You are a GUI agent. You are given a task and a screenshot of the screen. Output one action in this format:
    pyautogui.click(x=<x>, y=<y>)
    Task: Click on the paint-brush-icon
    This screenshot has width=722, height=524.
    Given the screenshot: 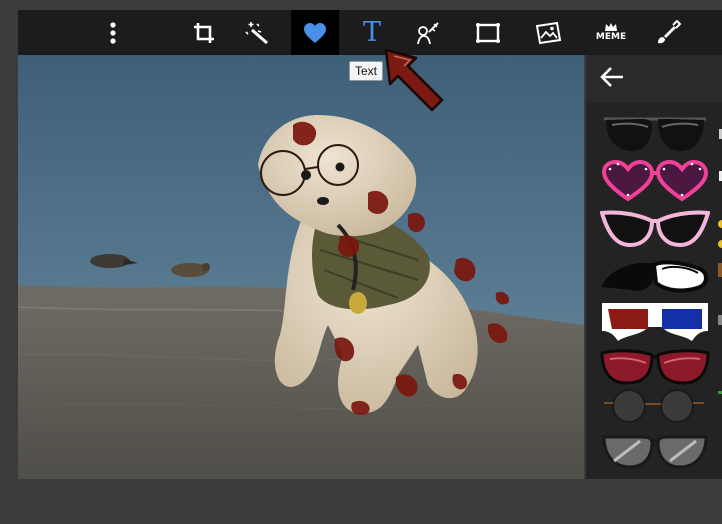 What is the action you would take?
    pyautogui.click(x=668, y=32)
    